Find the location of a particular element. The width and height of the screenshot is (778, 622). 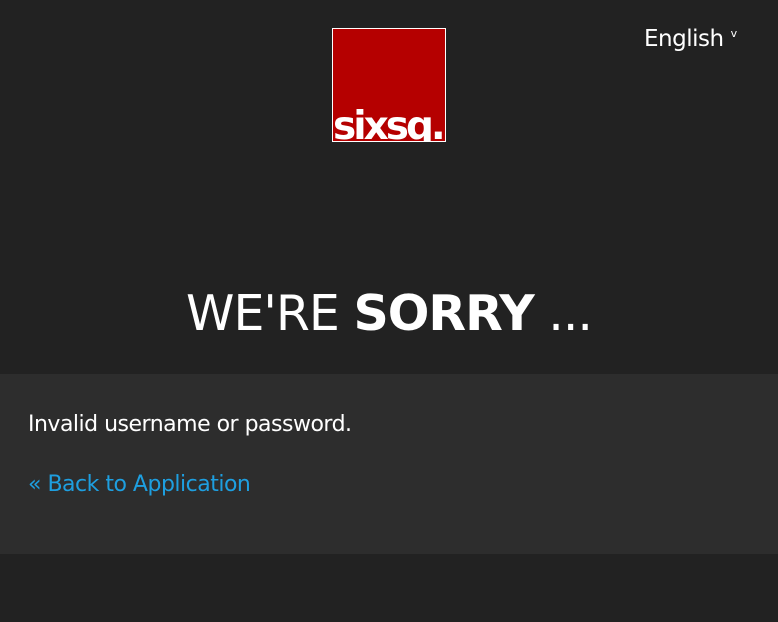

language-selector: English v is located at coordinates (690, 39).